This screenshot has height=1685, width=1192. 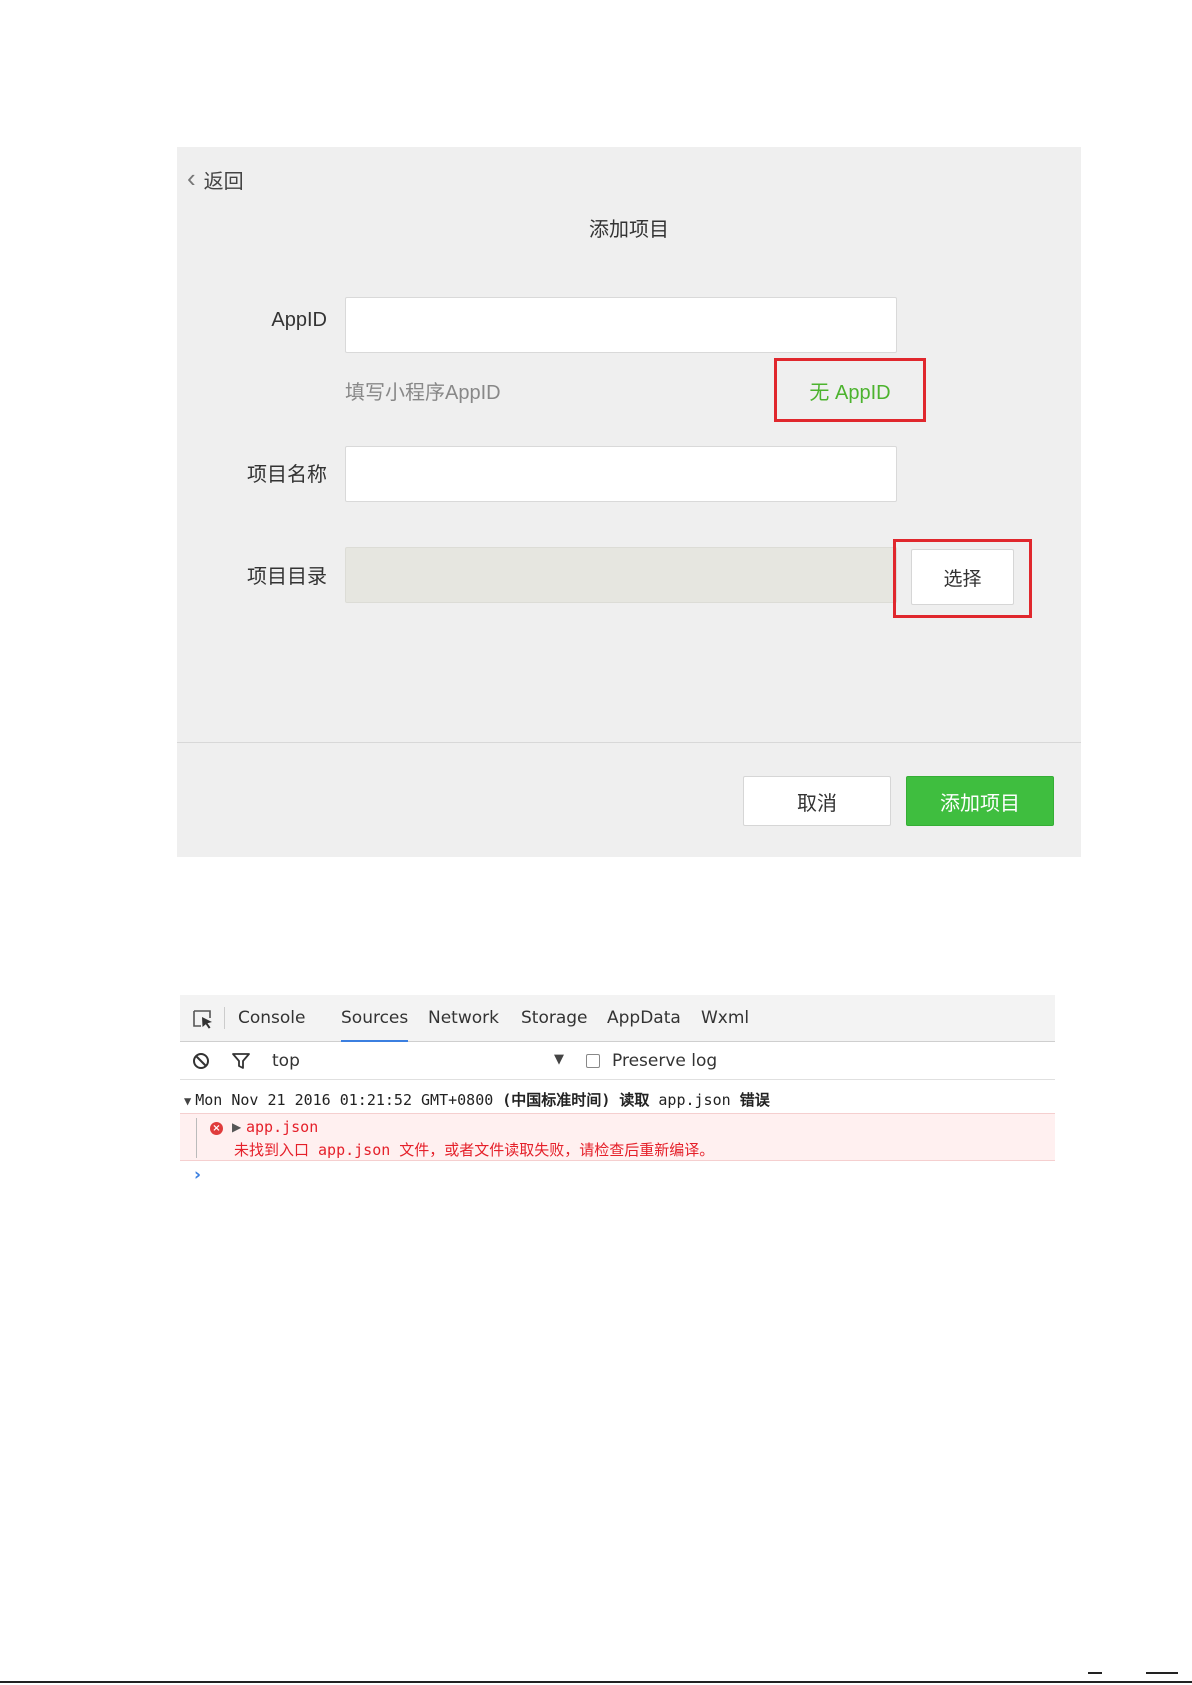 I want to click on project-dir-input, so click(x=621, y=575).